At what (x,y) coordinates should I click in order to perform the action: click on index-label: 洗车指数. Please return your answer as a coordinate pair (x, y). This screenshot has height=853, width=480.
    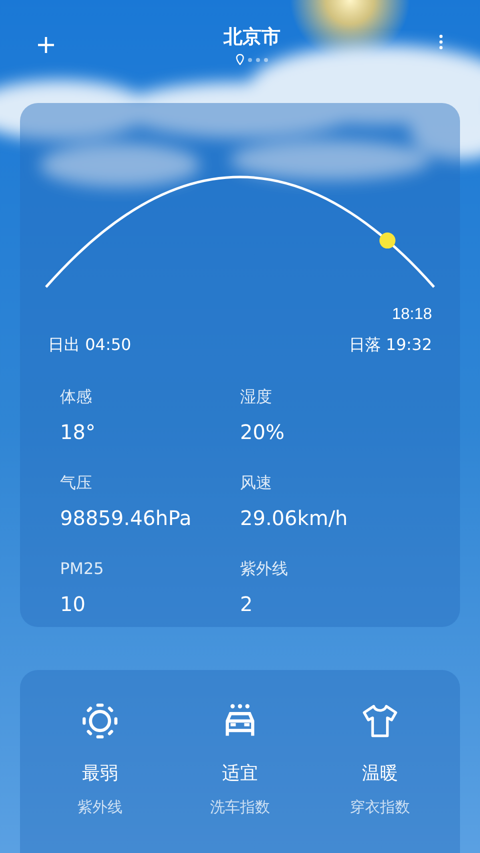
    Looking at the image, I should click on (240, 807).